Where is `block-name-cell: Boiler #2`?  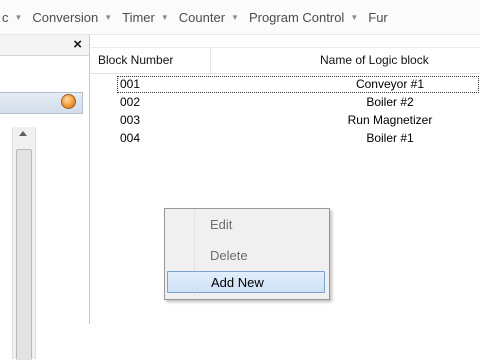 block-name-cell: Boiler #2 is located at coordinates (390, 102).